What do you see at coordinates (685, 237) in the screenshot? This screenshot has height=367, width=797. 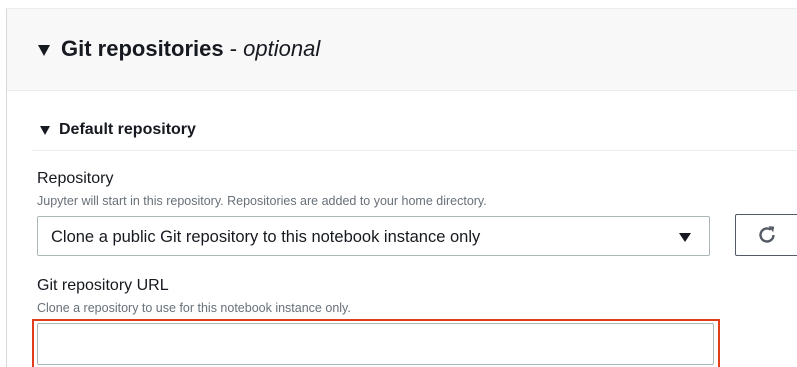 I see `chevron-down-icon` at bounding box center [685, 237].